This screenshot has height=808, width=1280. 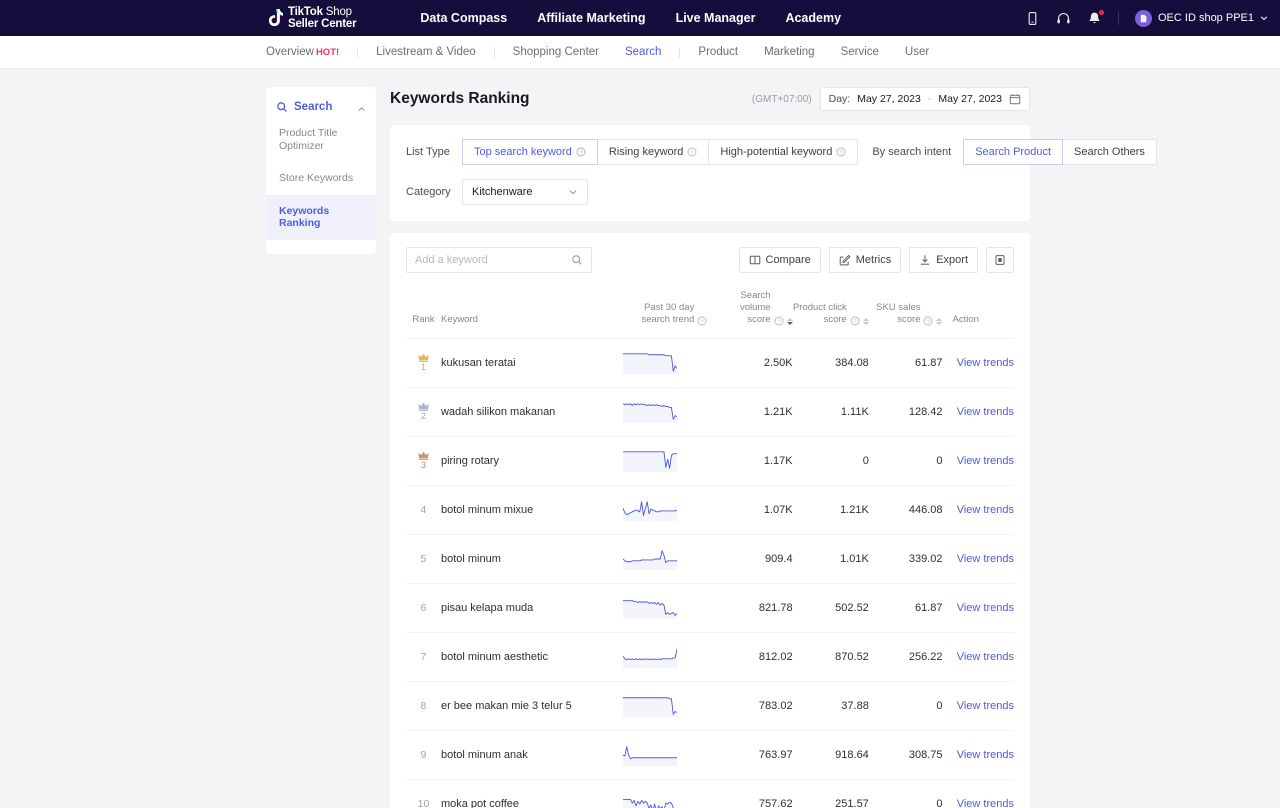 I want to click on sort-toggle-sku-sales-score, so click(x=939, y=321).